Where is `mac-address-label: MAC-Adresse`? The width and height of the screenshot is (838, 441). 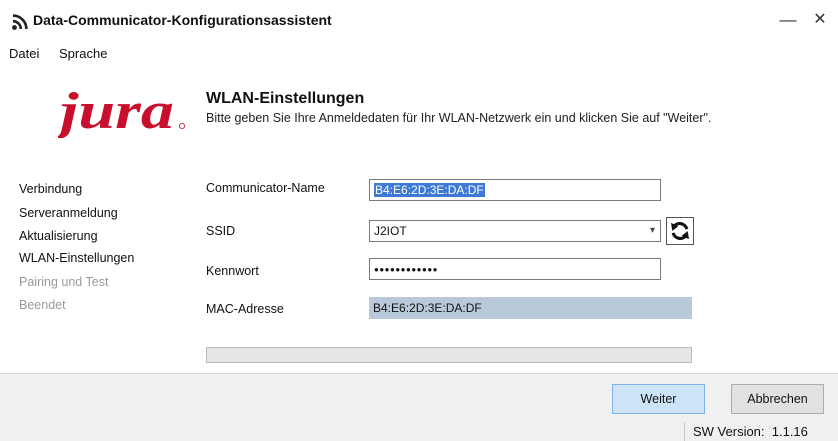 mac-address-label: MAC-Adresse is located at coordinates (245, 309).